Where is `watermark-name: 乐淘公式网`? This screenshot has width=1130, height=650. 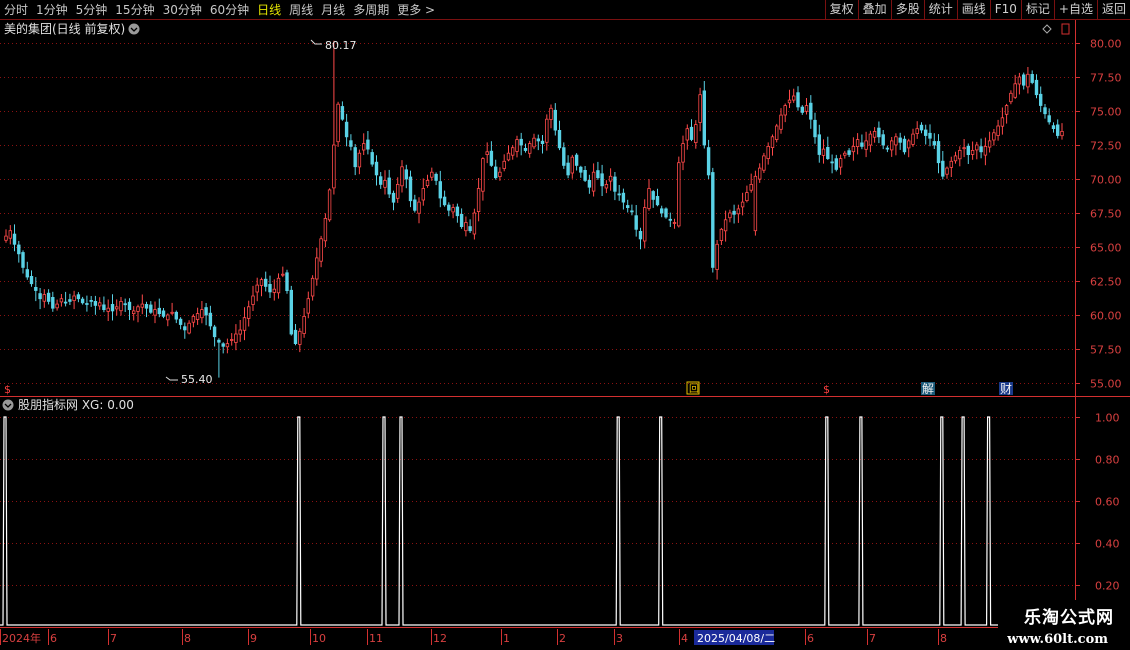
watermark-name: 乐淘公式网 is located at coordinates (1069, 618).